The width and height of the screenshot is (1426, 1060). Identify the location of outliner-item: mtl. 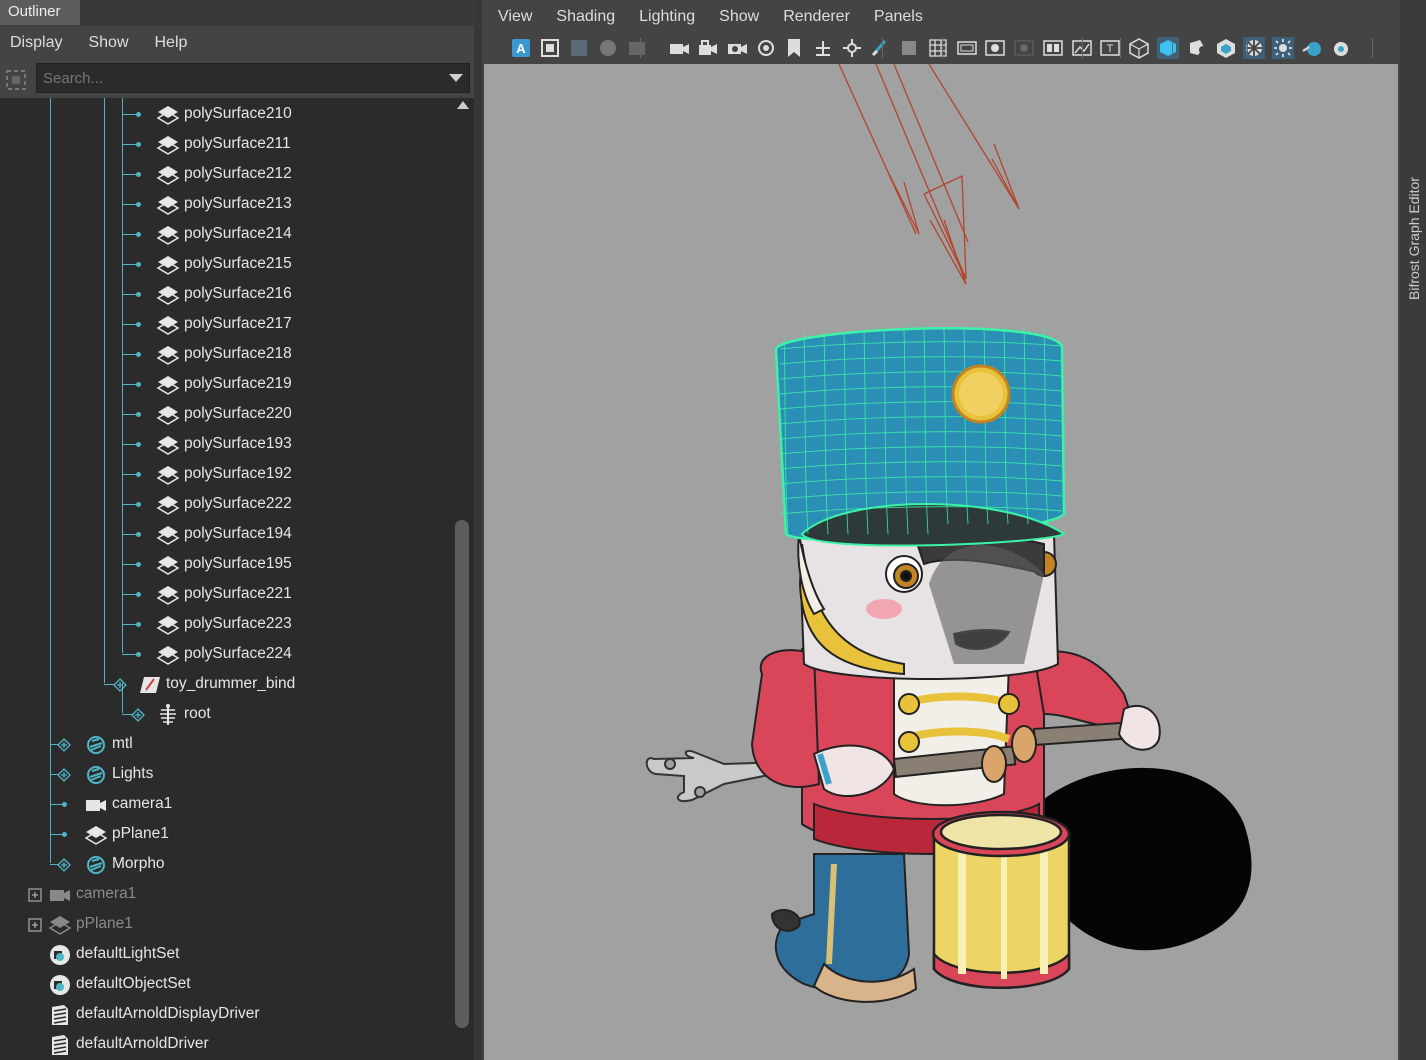
(226, 745).